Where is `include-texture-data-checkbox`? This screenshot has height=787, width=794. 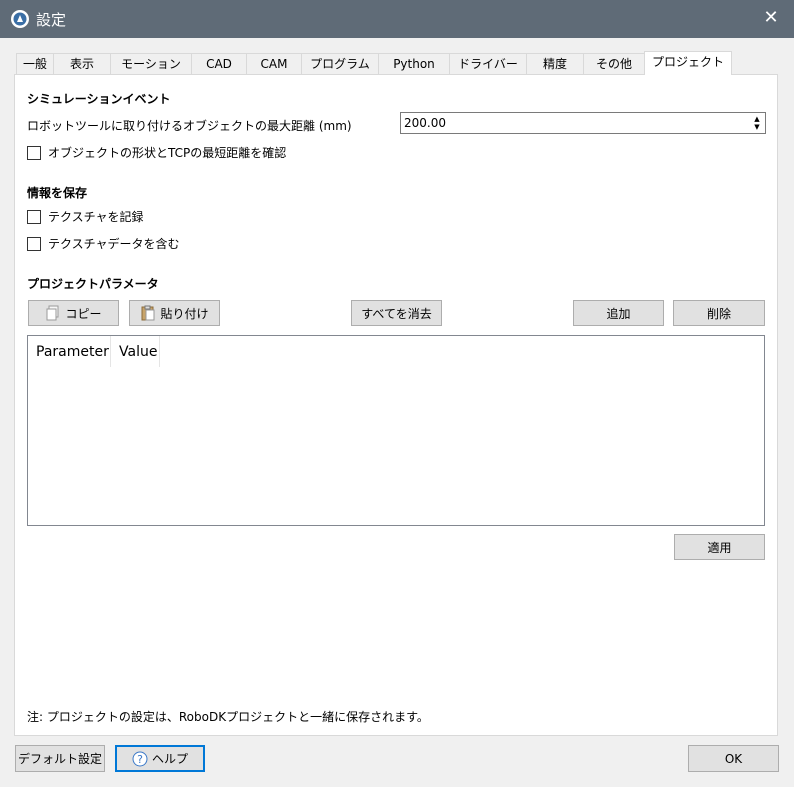 include-texture-data-checkbox is located at coordinates (34, 243).